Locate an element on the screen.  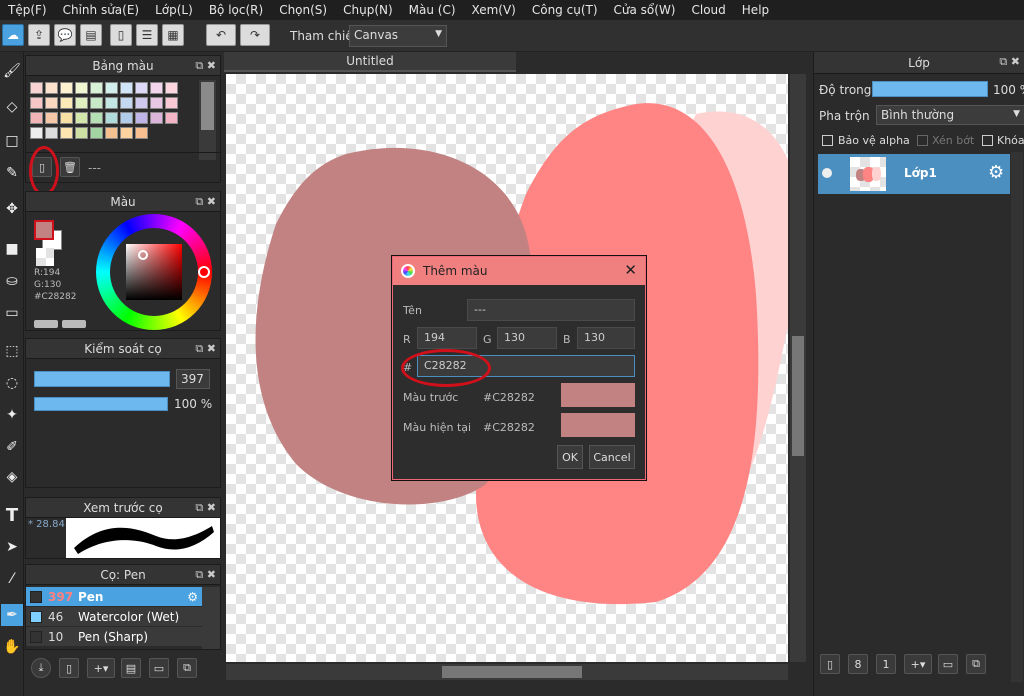
add-layer-menu-icon: +▾ is located at coordinates (918, 664).